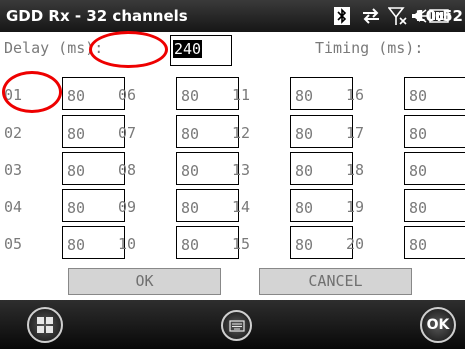 The width and height of the screenshot is (465, 349). Describe the element at coordinates (127, 133) in the screenshot. I see `channel-label: 07` at that location.